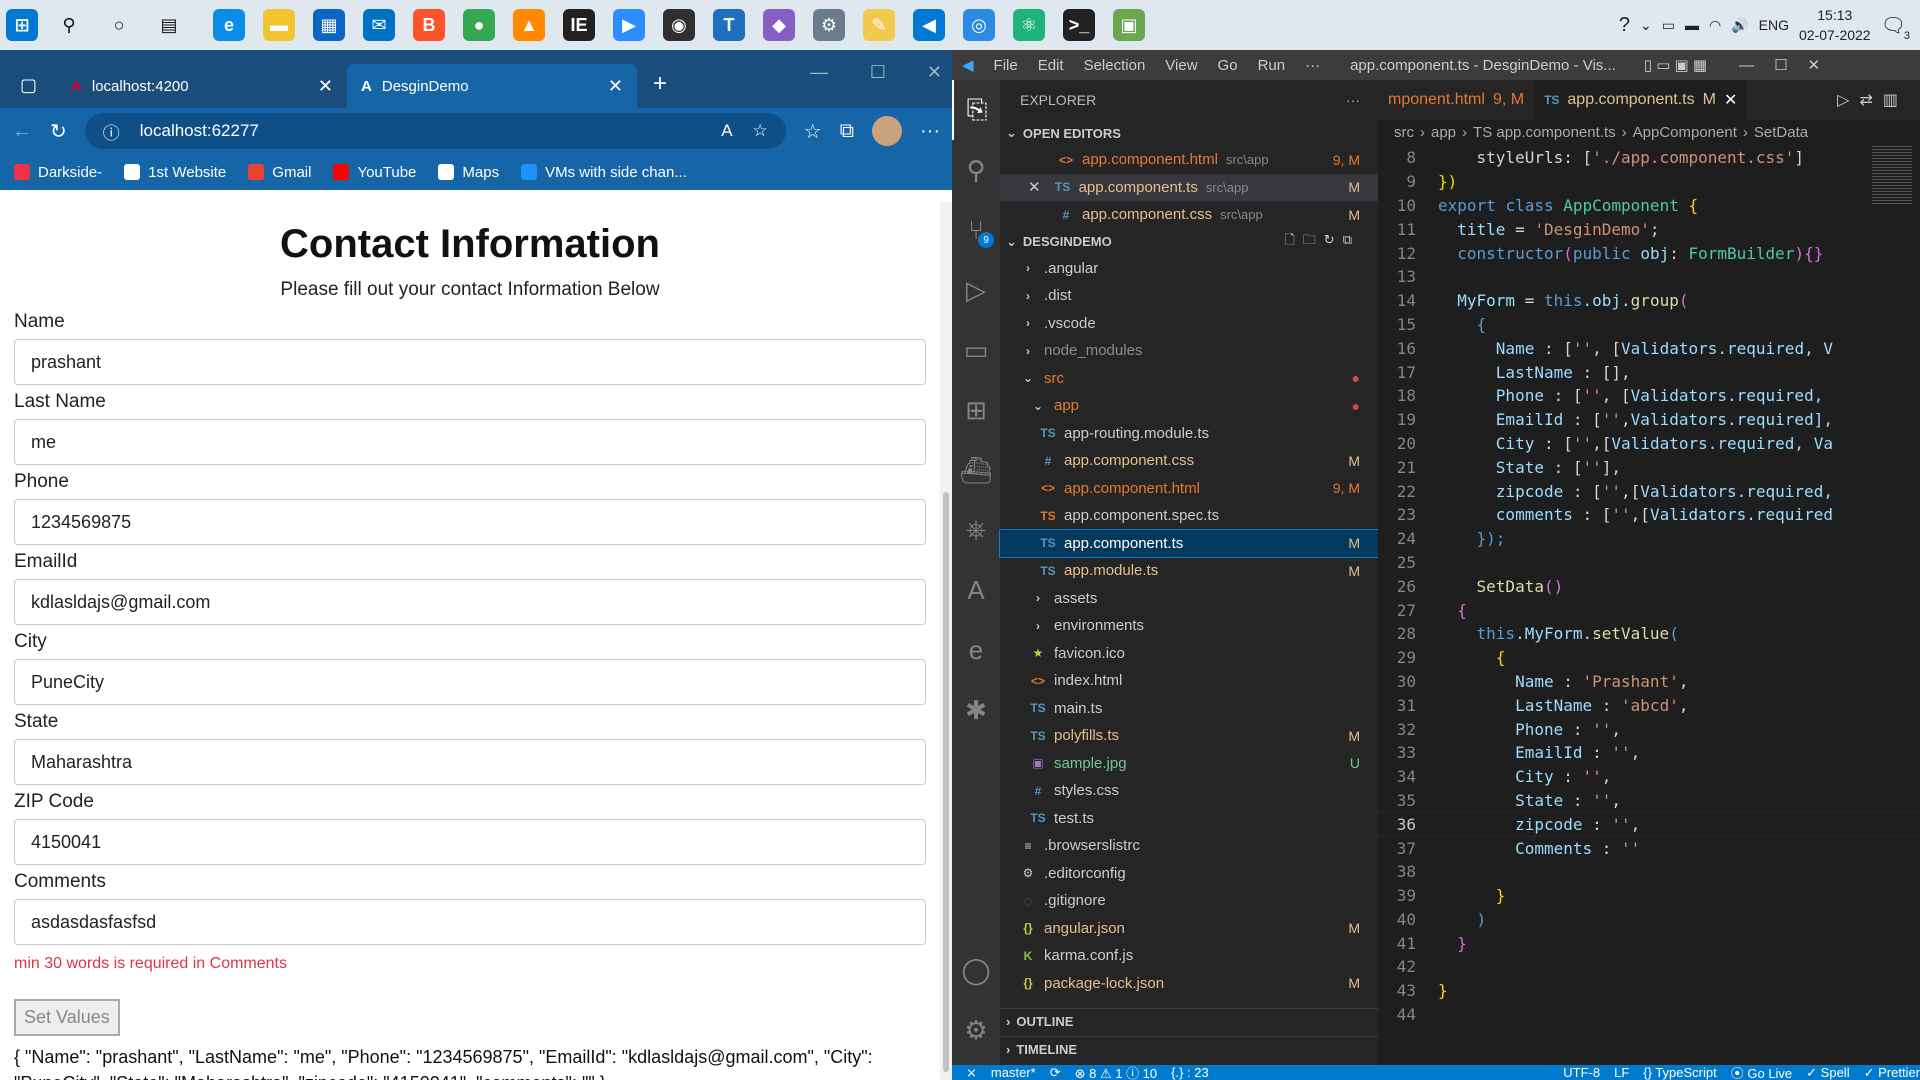  I want to click on status-item: {.} : 23, so click(1190, 1072).